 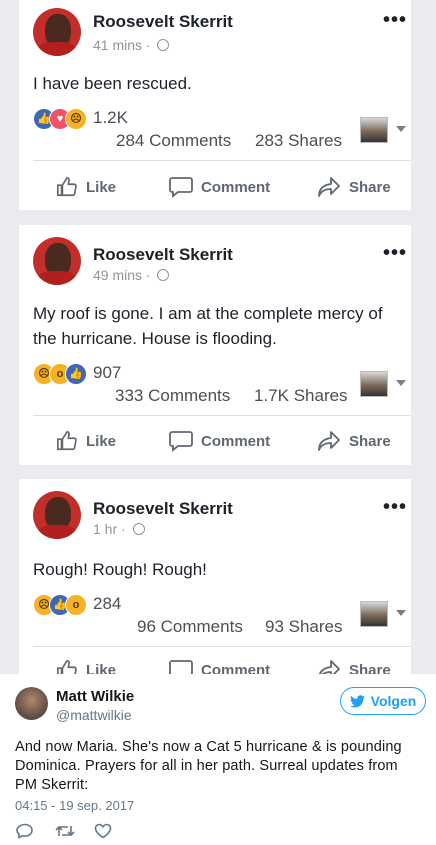 I want to click on heart-like-icon, so click(x=103, y=831).